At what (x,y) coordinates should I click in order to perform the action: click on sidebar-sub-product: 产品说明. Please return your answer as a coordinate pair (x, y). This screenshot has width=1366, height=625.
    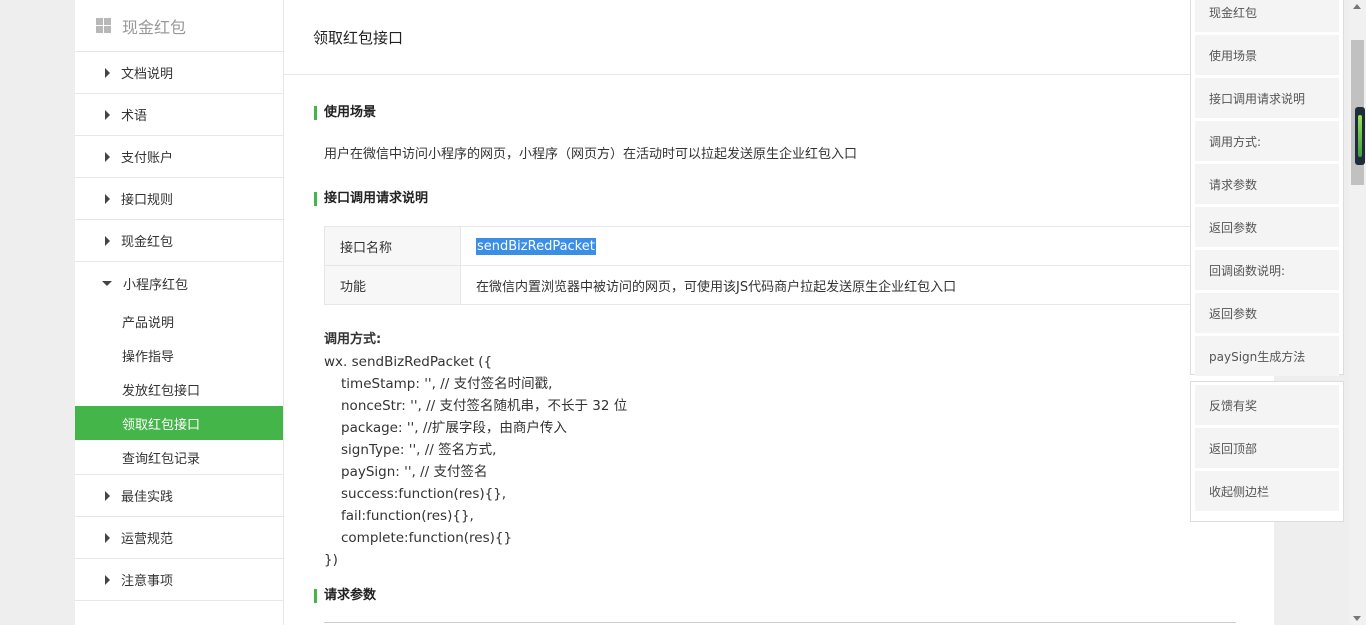
    Looking at the image, I should click on (179, 321).